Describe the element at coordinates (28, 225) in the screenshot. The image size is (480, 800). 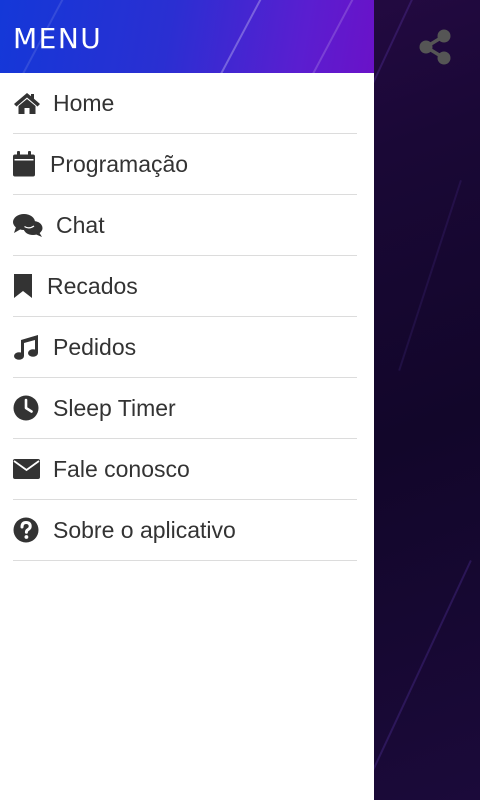
I see `chat-icon` at that location.